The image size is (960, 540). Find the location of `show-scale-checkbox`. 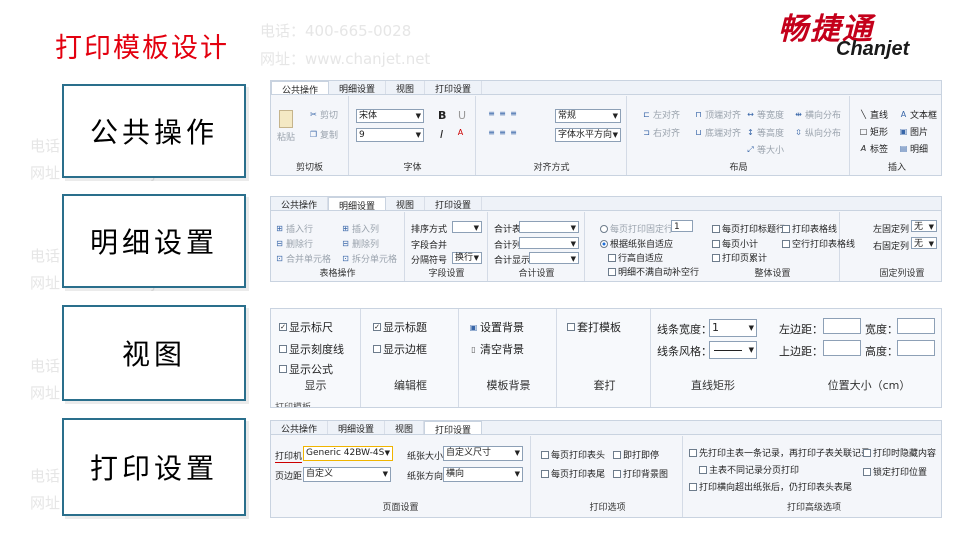

show-scale-checkbox is located at coordinates (283, 349).